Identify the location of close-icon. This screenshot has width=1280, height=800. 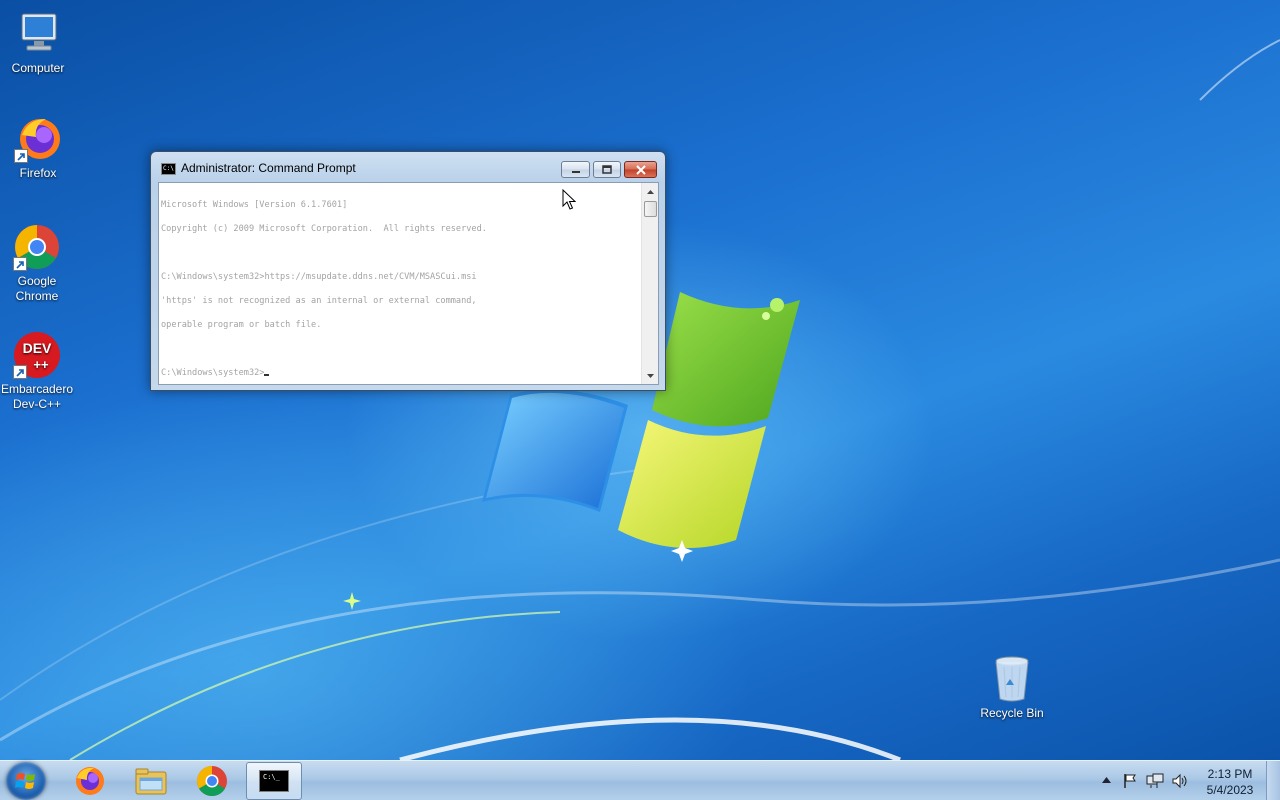
(640, 169).